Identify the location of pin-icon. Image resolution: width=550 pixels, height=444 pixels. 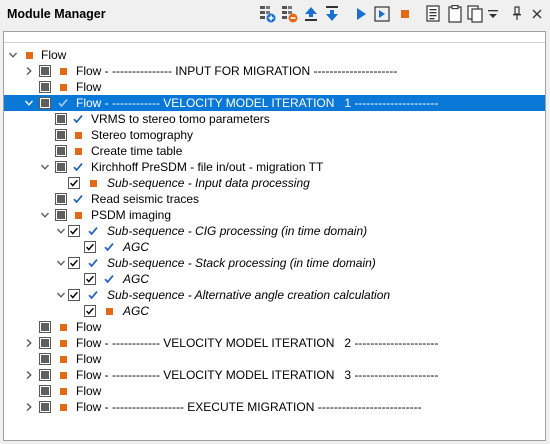
(517, 14).